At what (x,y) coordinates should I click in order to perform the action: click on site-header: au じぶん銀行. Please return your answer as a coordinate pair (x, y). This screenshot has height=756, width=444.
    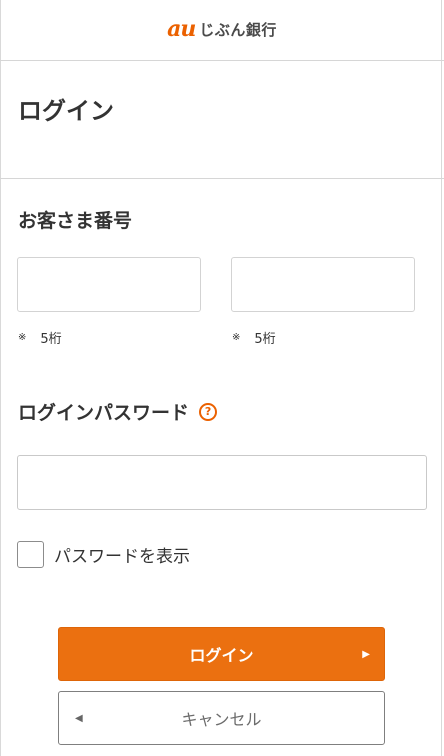
    Looking at the image, I should click on (222, 30).